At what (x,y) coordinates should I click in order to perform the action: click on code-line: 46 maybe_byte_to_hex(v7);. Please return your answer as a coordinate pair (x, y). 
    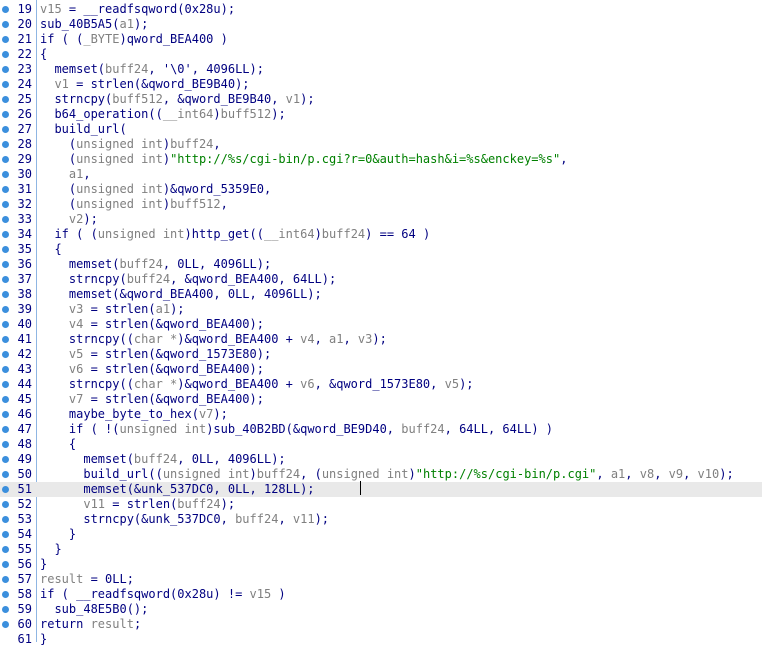
    Looking at the image, I should click on (381, 414).